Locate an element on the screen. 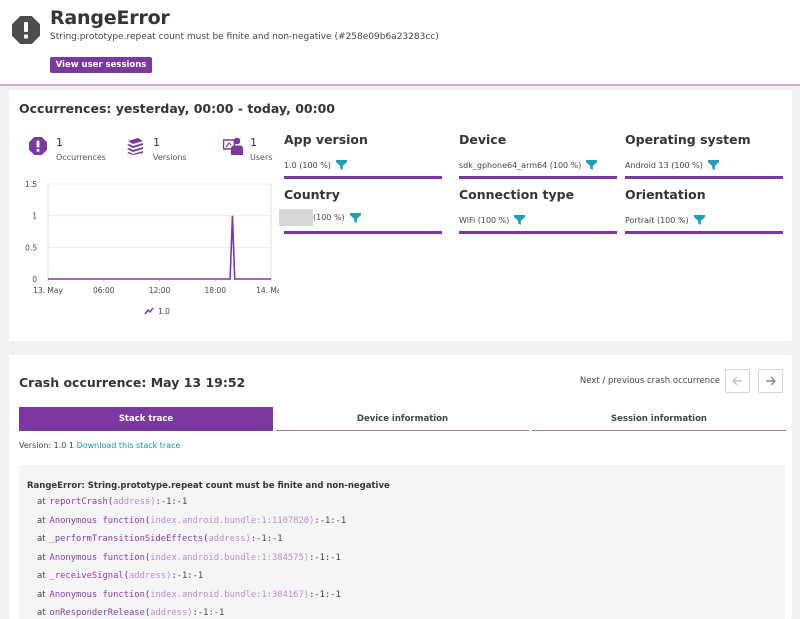  frame-location: index.android.bundle:1:1107820 is located at coordinates (230, 520).